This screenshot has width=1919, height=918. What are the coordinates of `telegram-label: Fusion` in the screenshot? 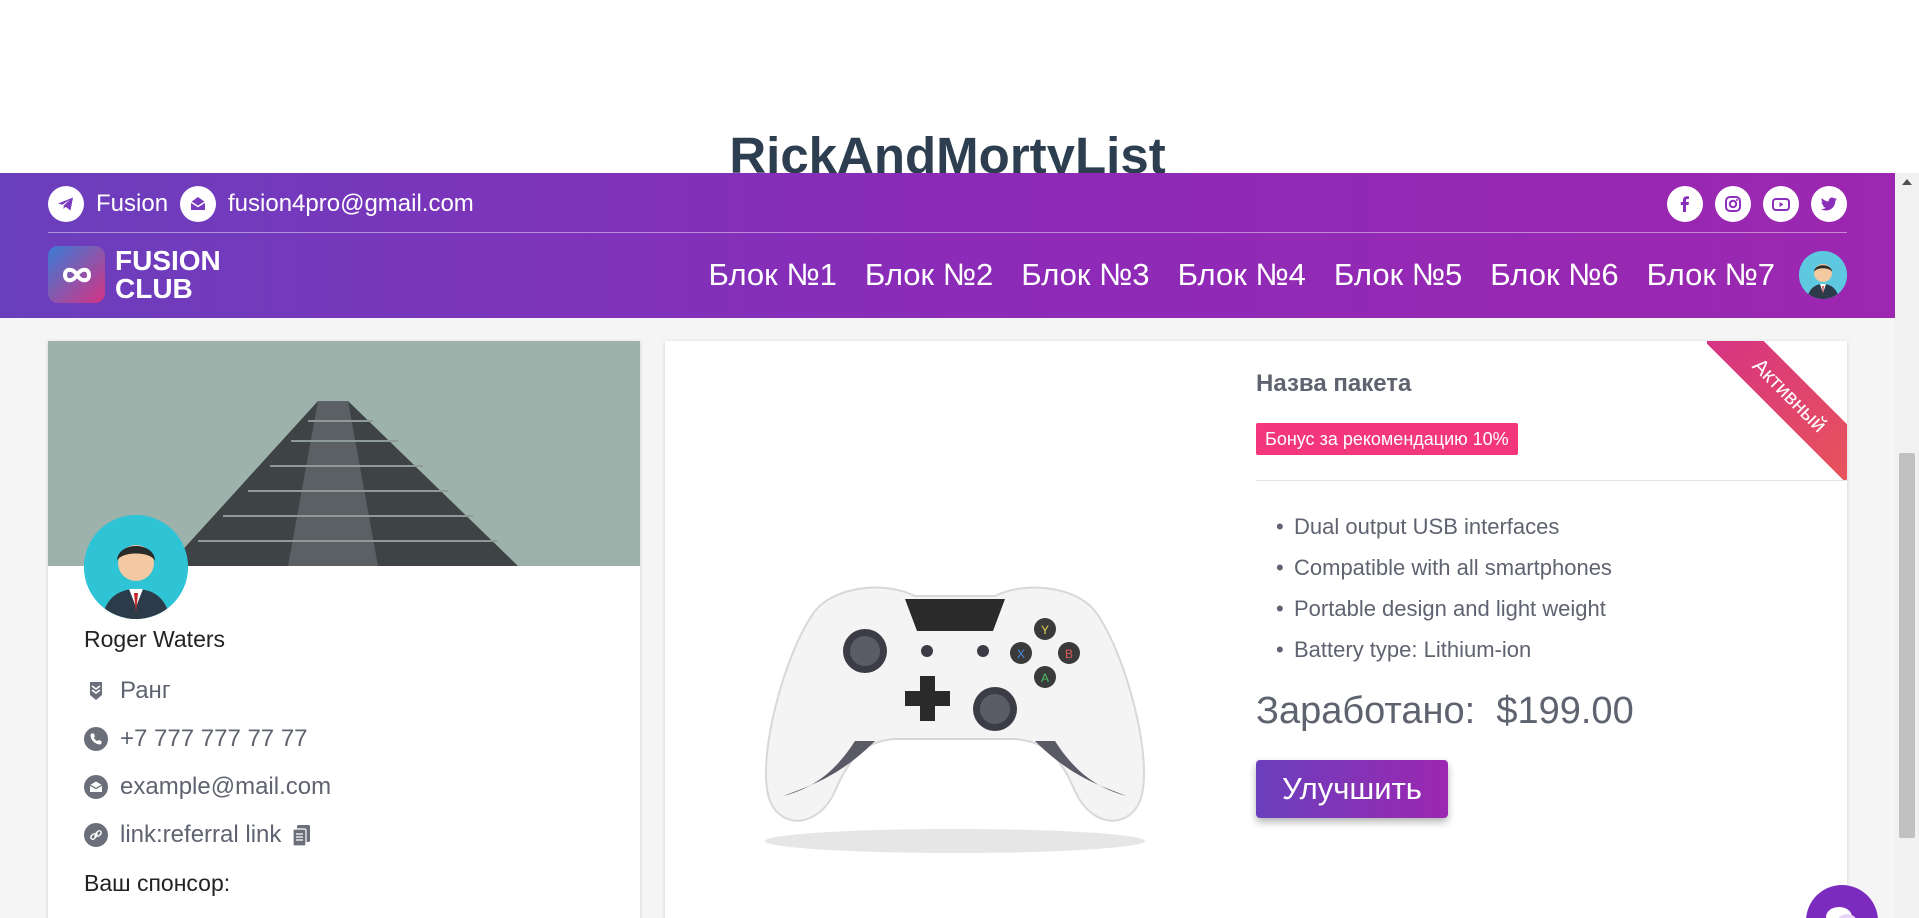 It's located at (132, 203).